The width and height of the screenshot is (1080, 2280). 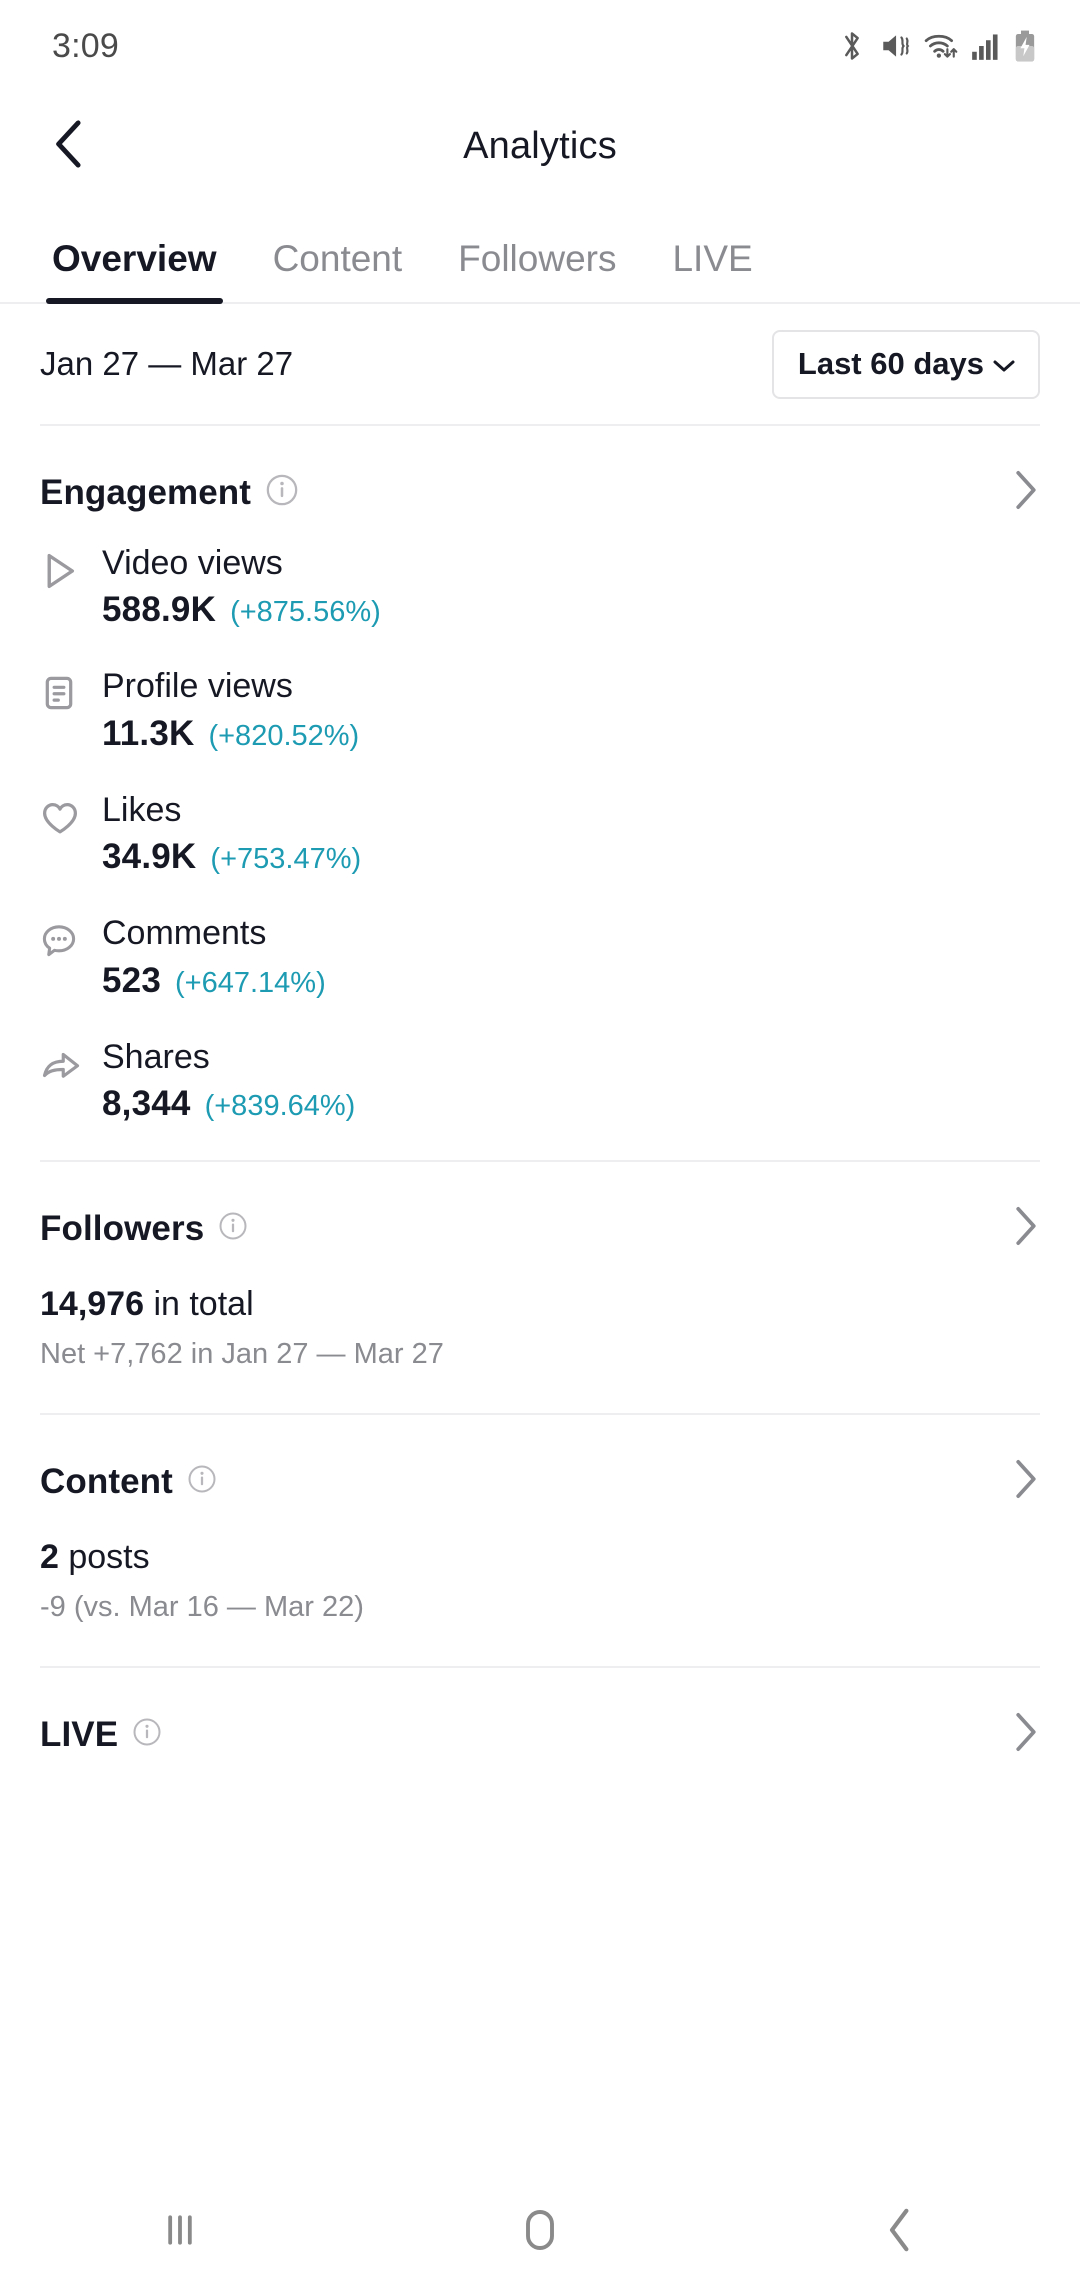 I want to click on home-button, so click(x=540, y=2232).